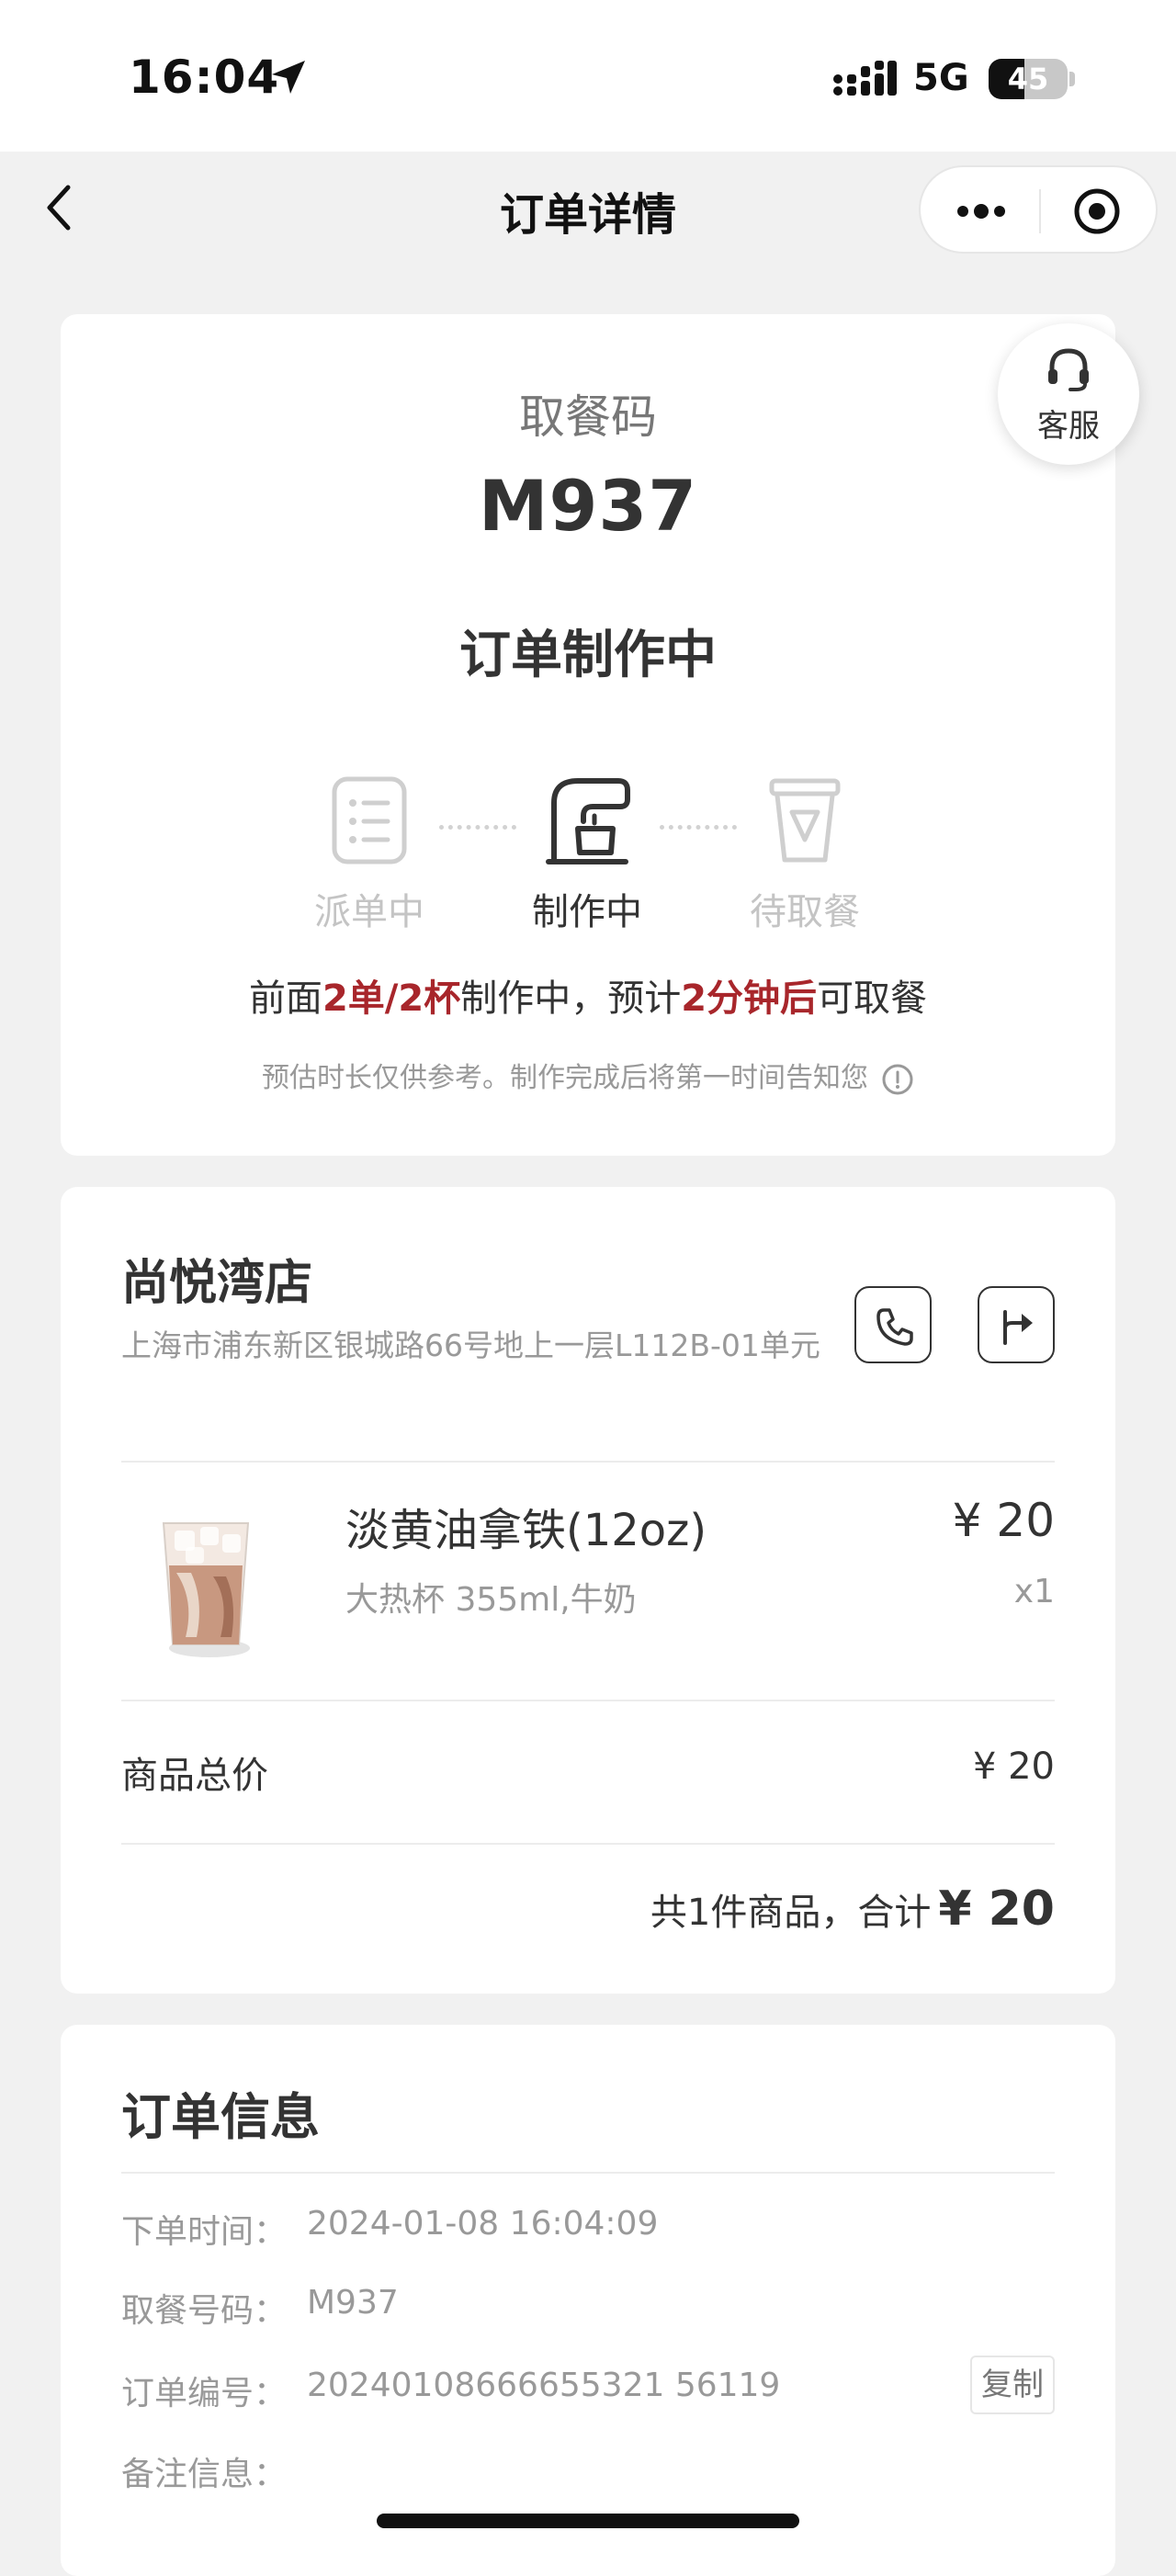  Describe the element at coordinates (391, 998) in the screenshot. I see `queue-count: 2单/2杯` at that location.